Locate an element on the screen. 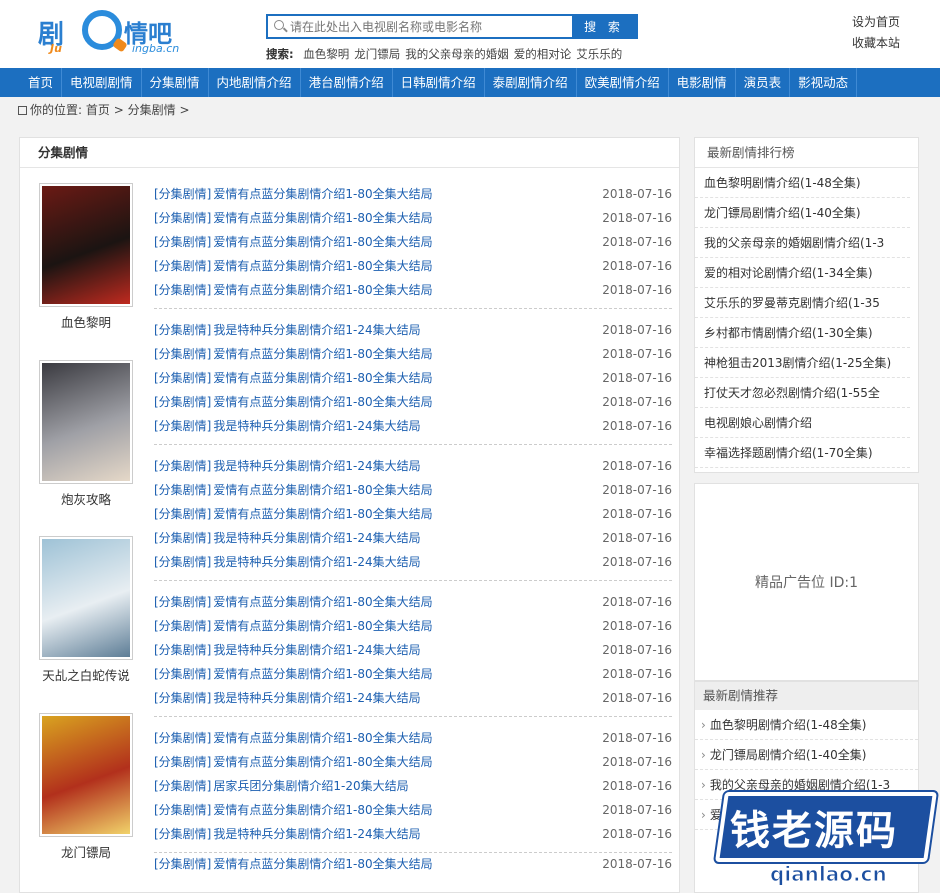  breadcrumb-current: 分集剧情 is located at coordinates (152, 110).